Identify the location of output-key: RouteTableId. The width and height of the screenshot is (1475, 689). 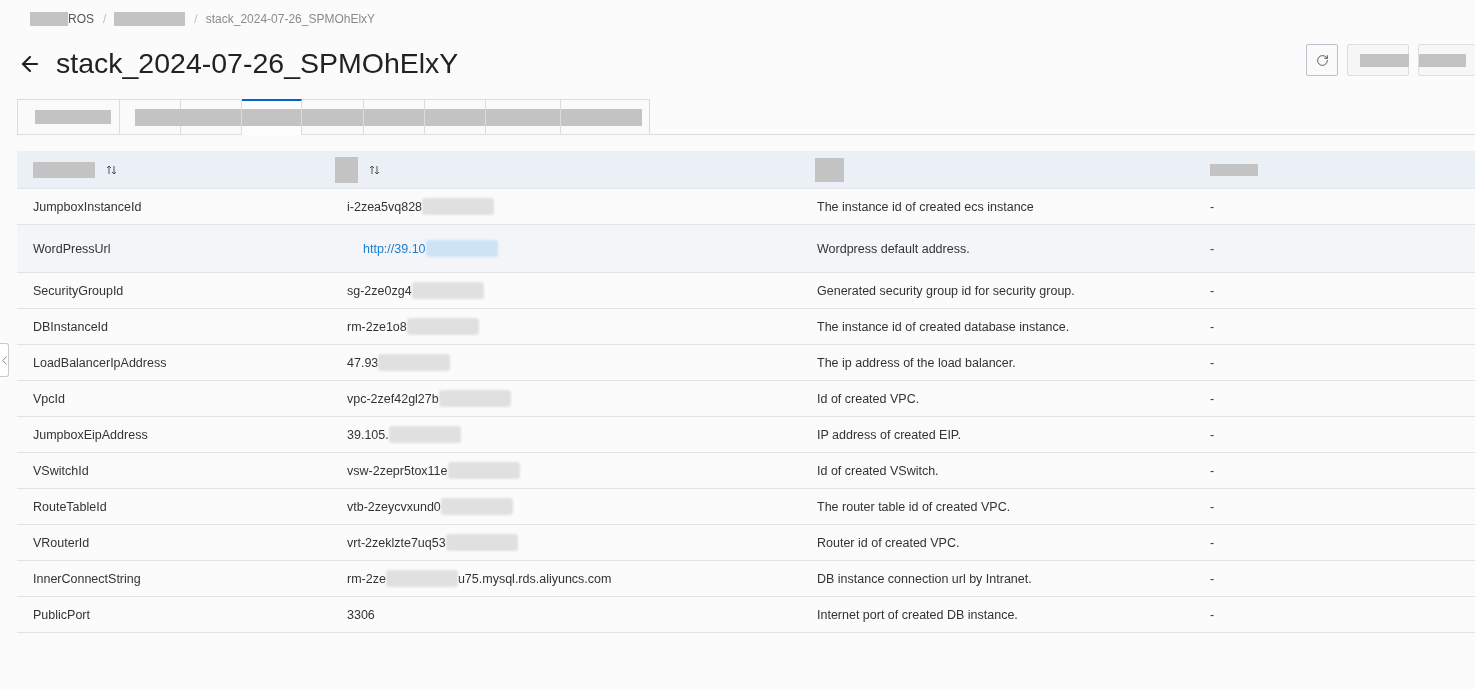
(70, 506).